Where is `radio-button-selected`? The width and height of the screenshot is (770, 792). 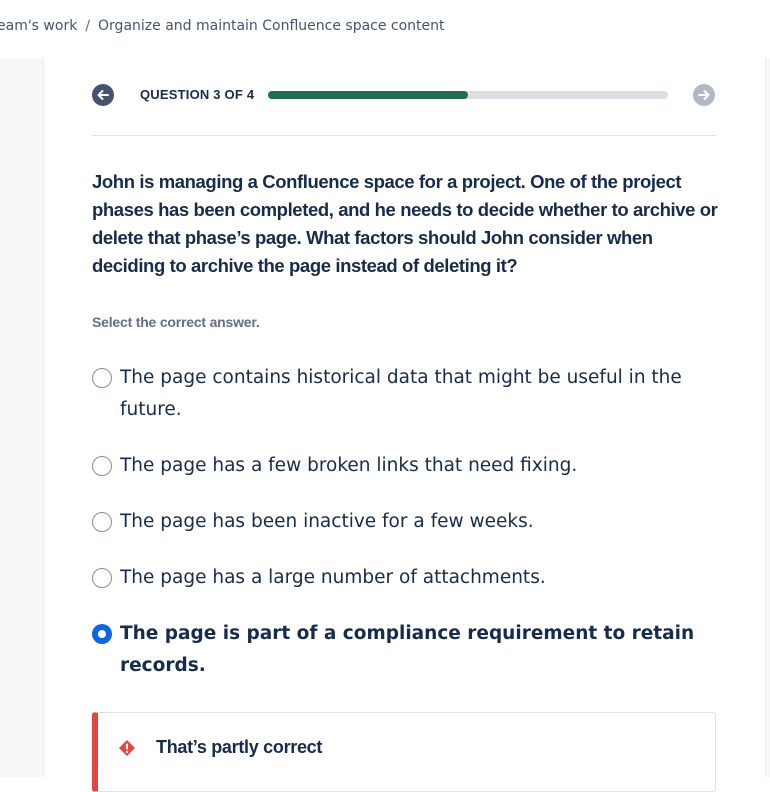
radio-button-selected is located at coordinates (102, 634).